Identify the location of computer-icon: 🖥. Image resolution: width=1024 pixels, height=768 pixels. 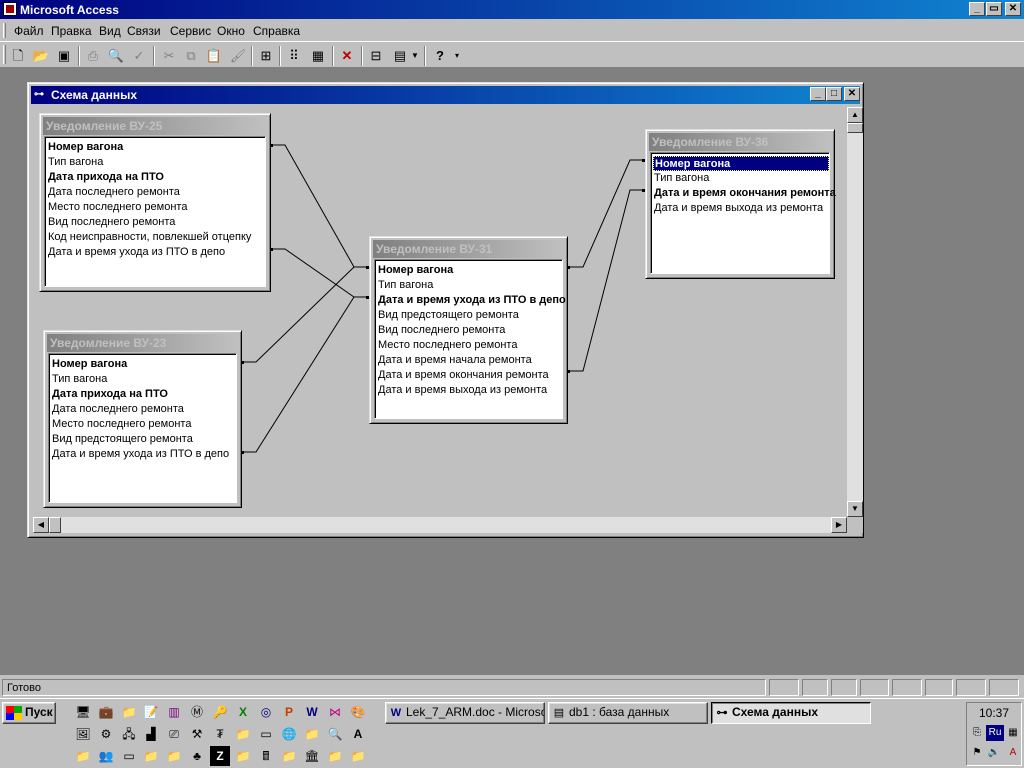
(83, 712).